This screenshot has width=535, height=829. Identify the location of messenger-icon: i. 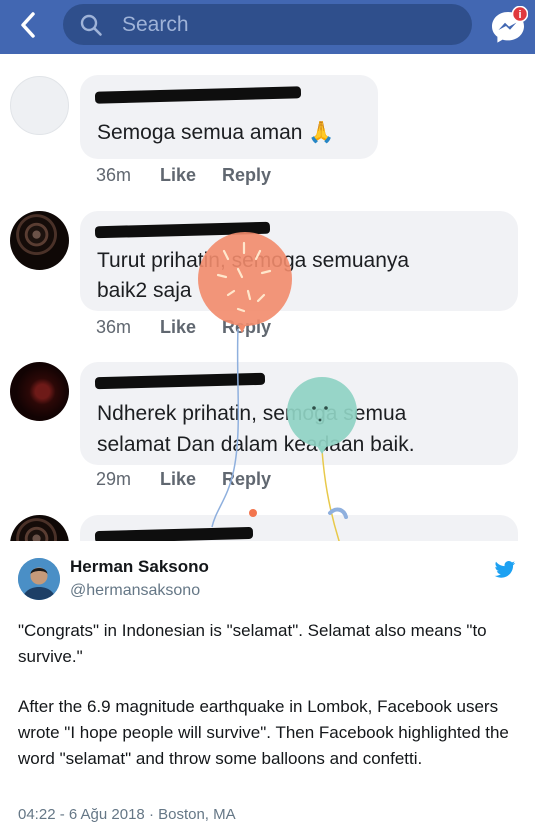
(508, 26).